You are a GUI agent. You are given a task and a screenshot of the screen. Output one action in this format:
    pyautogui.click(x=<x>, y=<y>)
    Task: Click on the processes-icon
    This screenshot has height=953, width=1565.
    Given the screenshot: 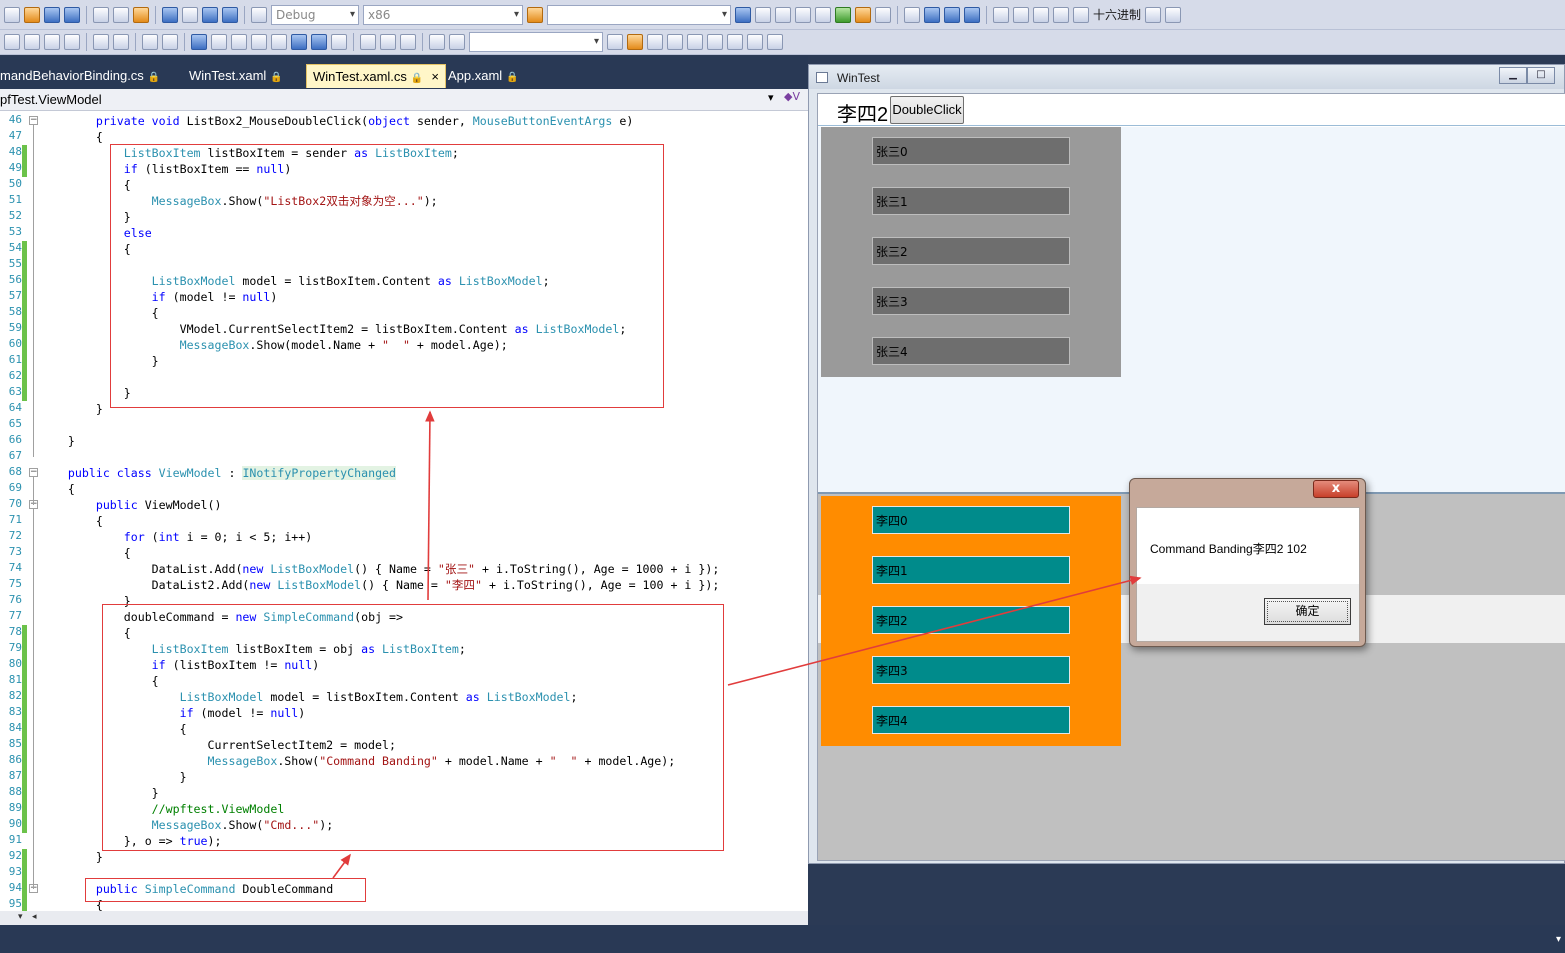 What is the action you would take?
    pyautogui.click(x=695, y=42)
    